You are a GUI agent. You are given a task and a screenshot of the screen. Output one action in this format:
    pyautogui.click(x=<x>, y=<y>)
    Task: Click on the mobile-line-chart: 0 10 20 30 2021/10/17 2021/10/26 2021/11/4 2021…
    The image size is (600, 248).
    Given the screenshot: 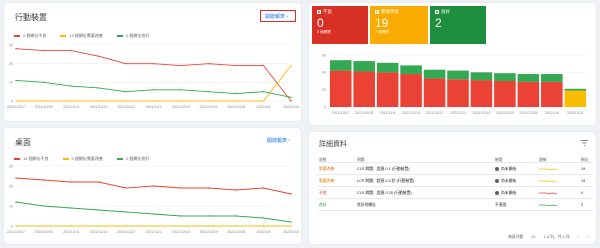 What is the action you would take?
    pyautogui.click(x=153, y=76)
    